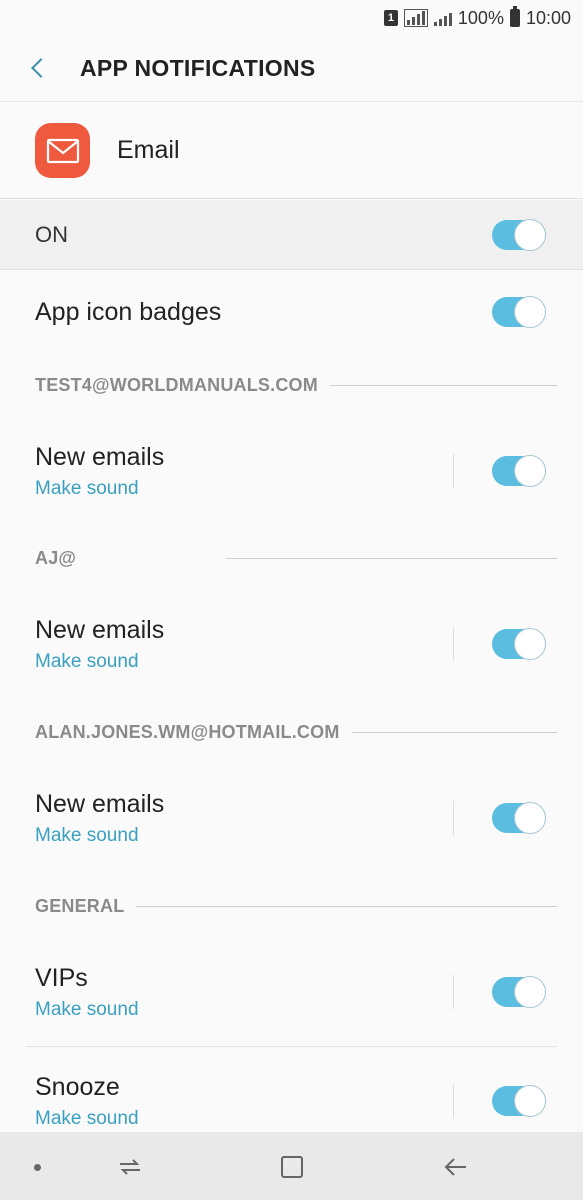 This screenshot has height=1200, width=583. I want to click on battery-percent: 100%, so click(480, 17).